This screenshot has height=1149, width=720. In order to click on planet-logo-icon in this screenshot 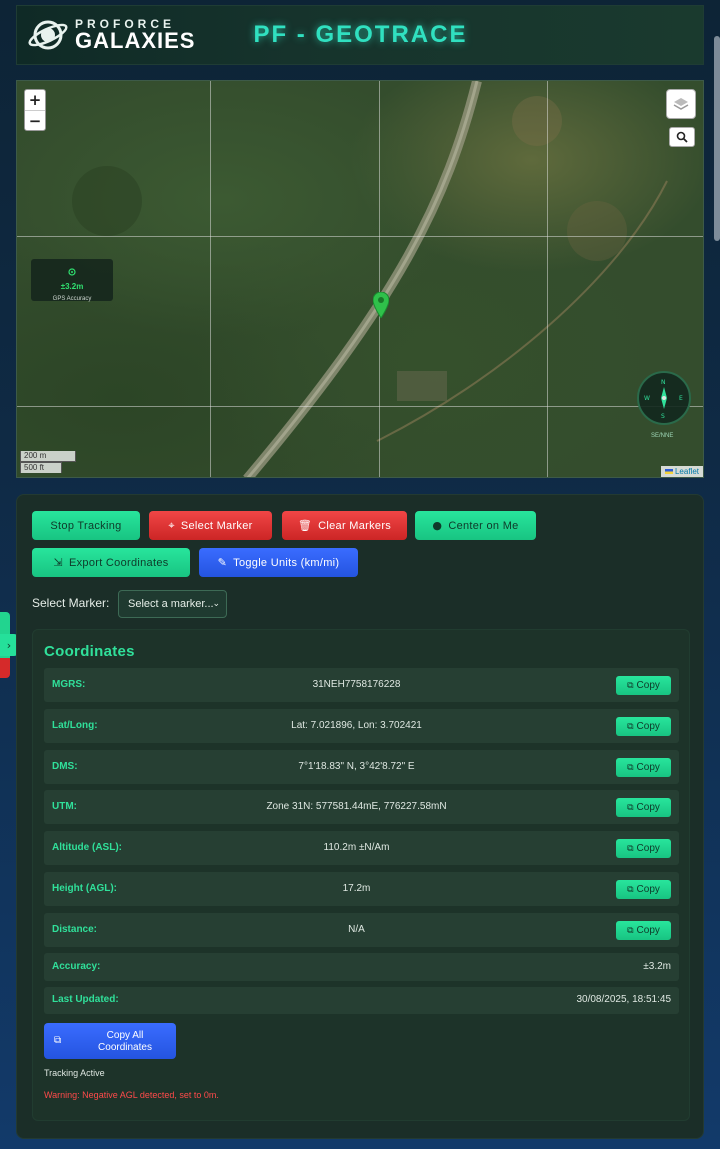, I will do `click(48, 35)`.